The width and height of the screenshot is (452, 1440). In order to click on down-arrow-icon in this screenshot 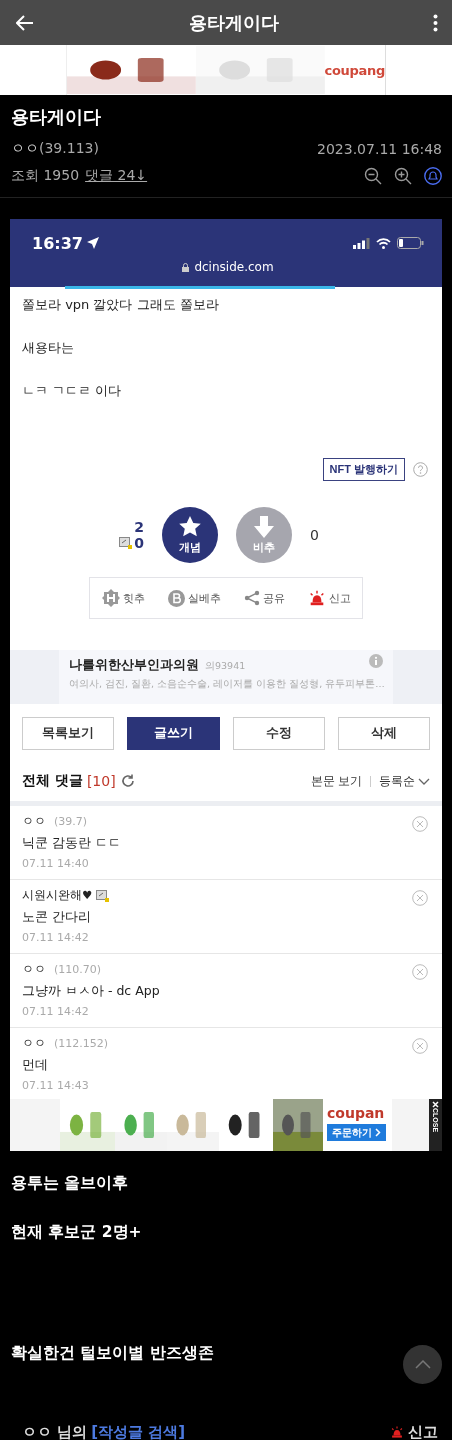, I will do `click(263, 526)`.